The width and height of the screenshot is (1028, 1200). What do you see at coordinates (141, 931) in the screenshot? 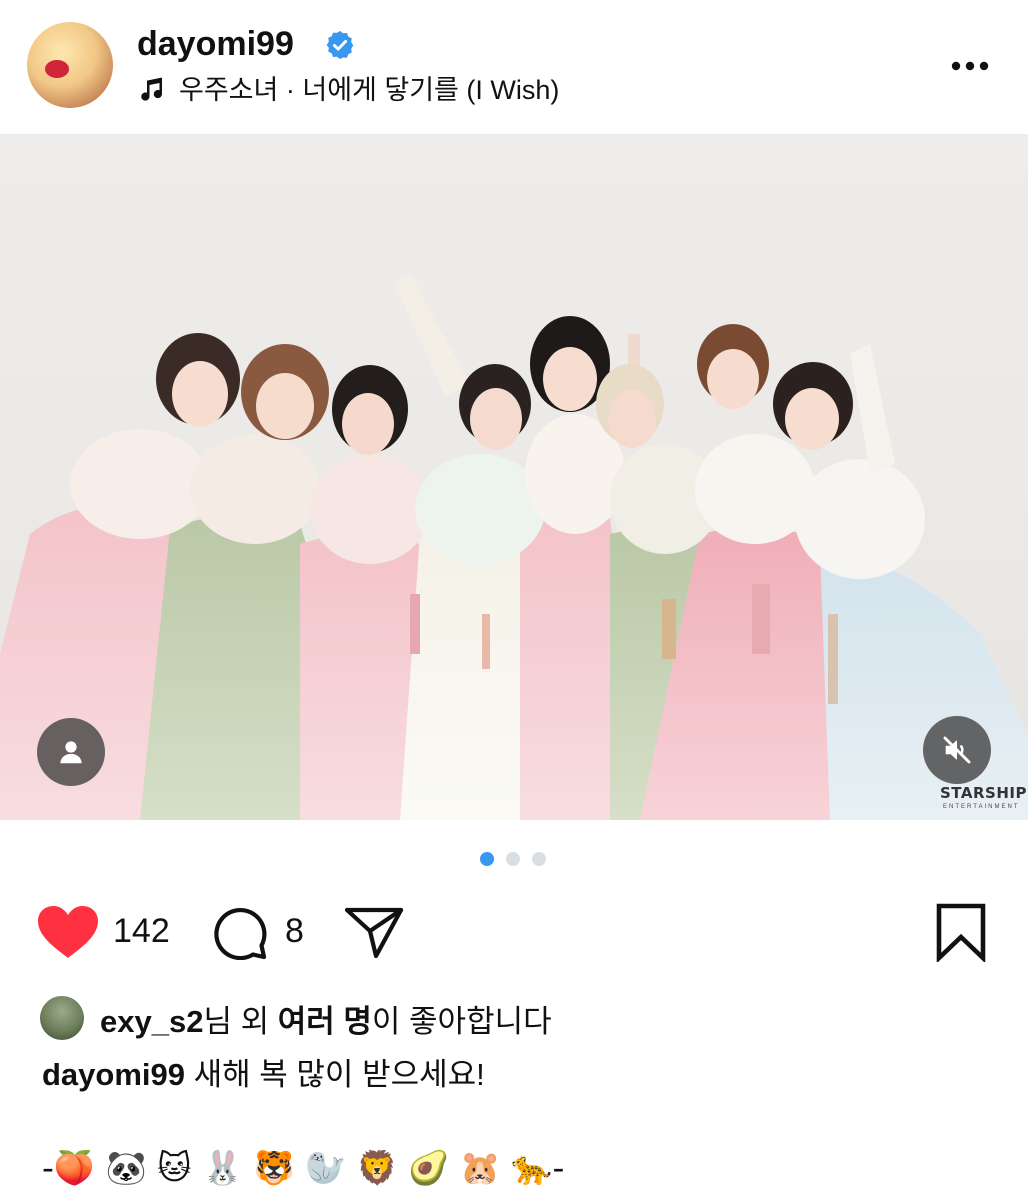
I see `likes-count: 142` at bounding box center [141, 931].